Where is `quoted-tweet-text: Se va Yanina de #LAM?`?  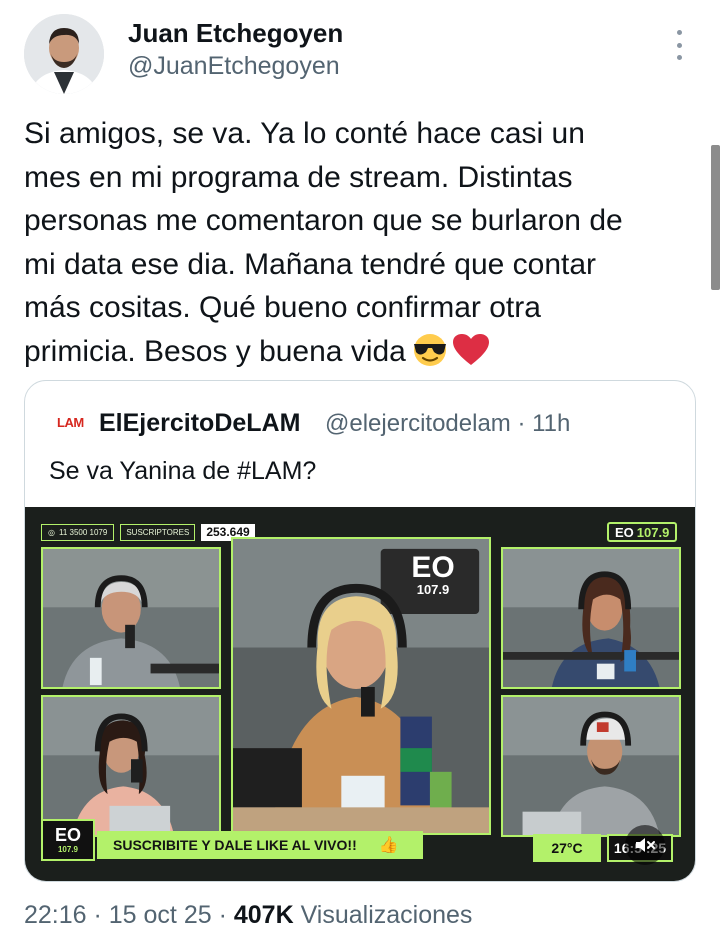 quoted-tweet-text: Se va Yanina de #LAM? is located at coordinates (183, 471).